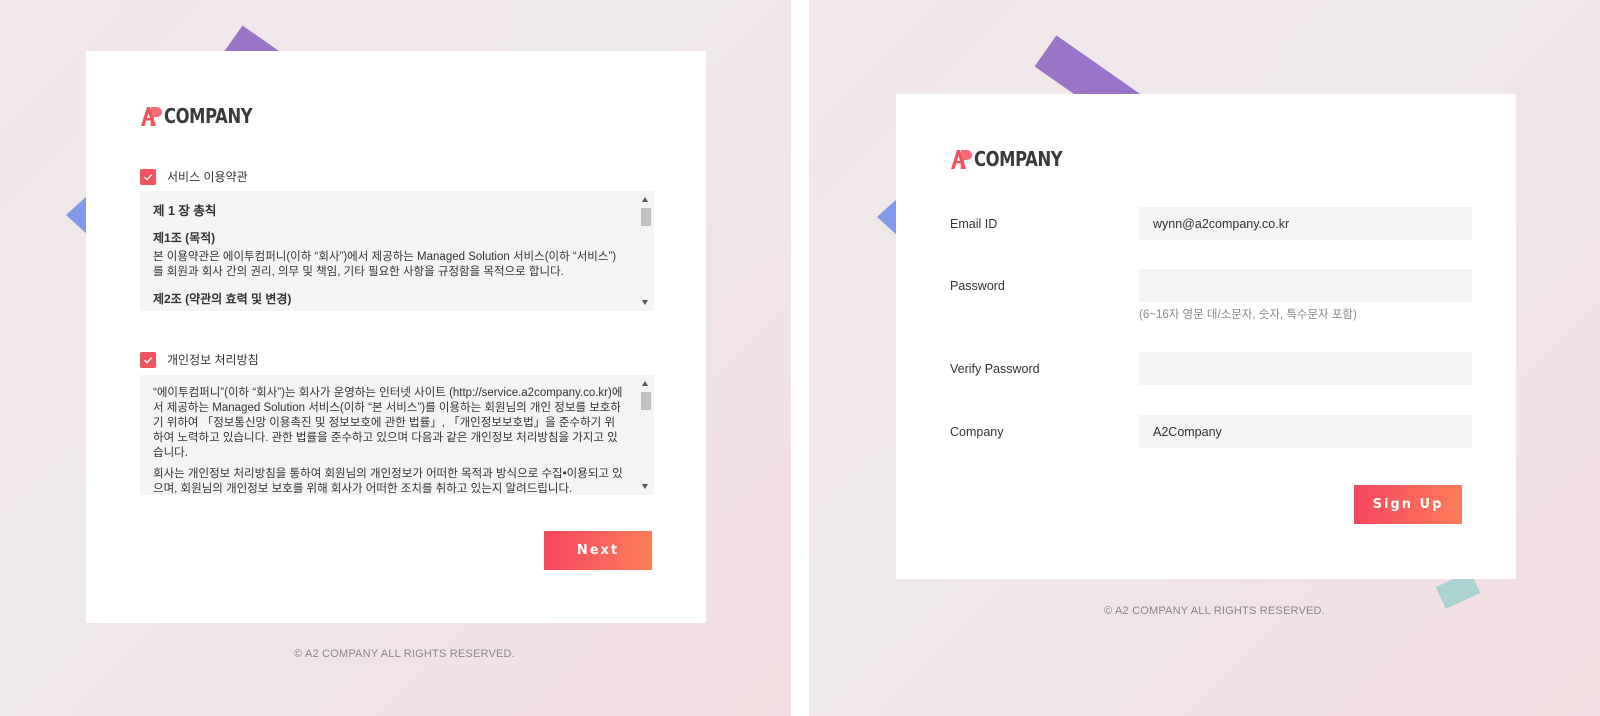  What do you see at coordinates (995, 369) in the screenshot?
I see `verify-password-label: Verify Password` at bounding box center [995, 369].